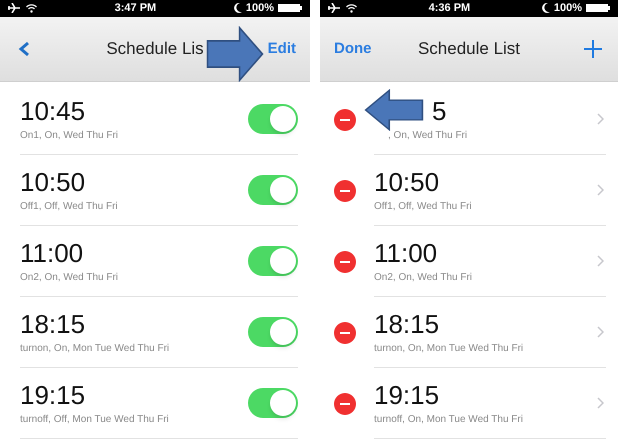 This screenshot has width=618, height=439. What do you see at coordinates (69, 135) in the screenshot?
I see `schedule-detail: On1, On, Wed Thu Fri` at bounding box center [69, 135].